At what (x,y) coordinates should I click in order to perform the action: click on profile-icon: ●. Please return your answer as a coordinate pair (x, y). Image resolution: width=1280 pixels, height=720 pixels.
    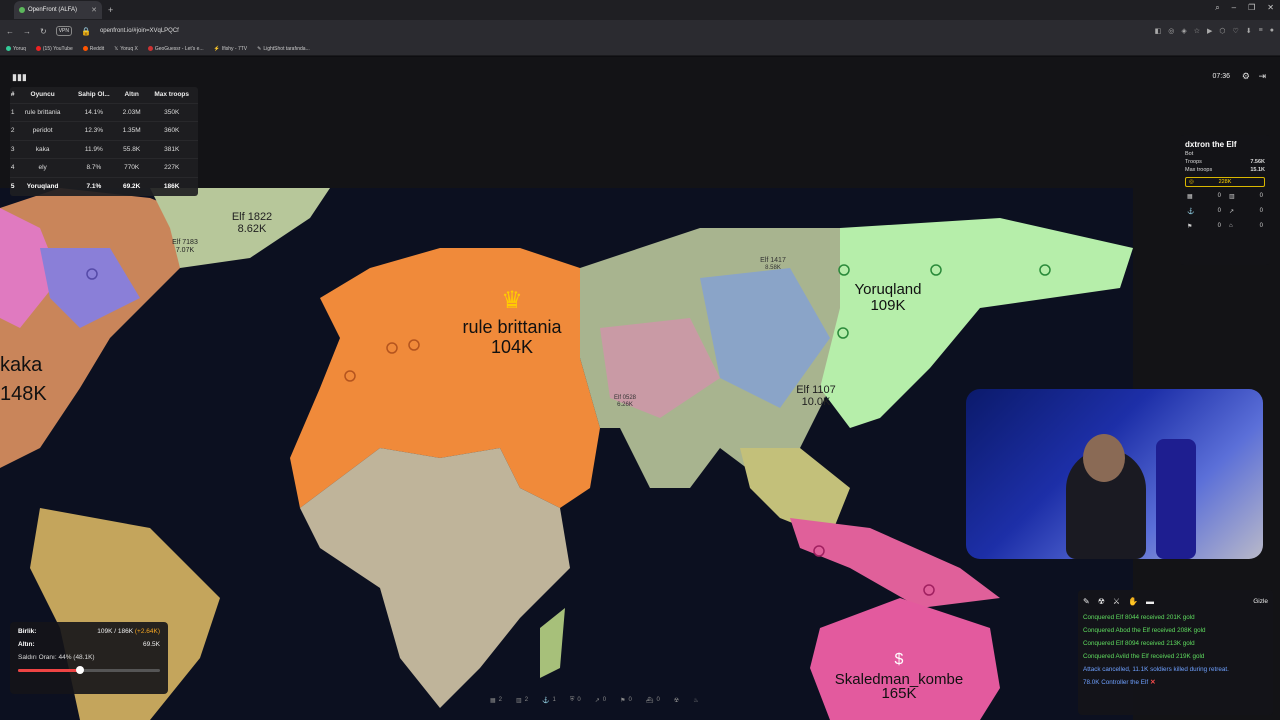
    Looking at the image, I should click on (1272, 31).